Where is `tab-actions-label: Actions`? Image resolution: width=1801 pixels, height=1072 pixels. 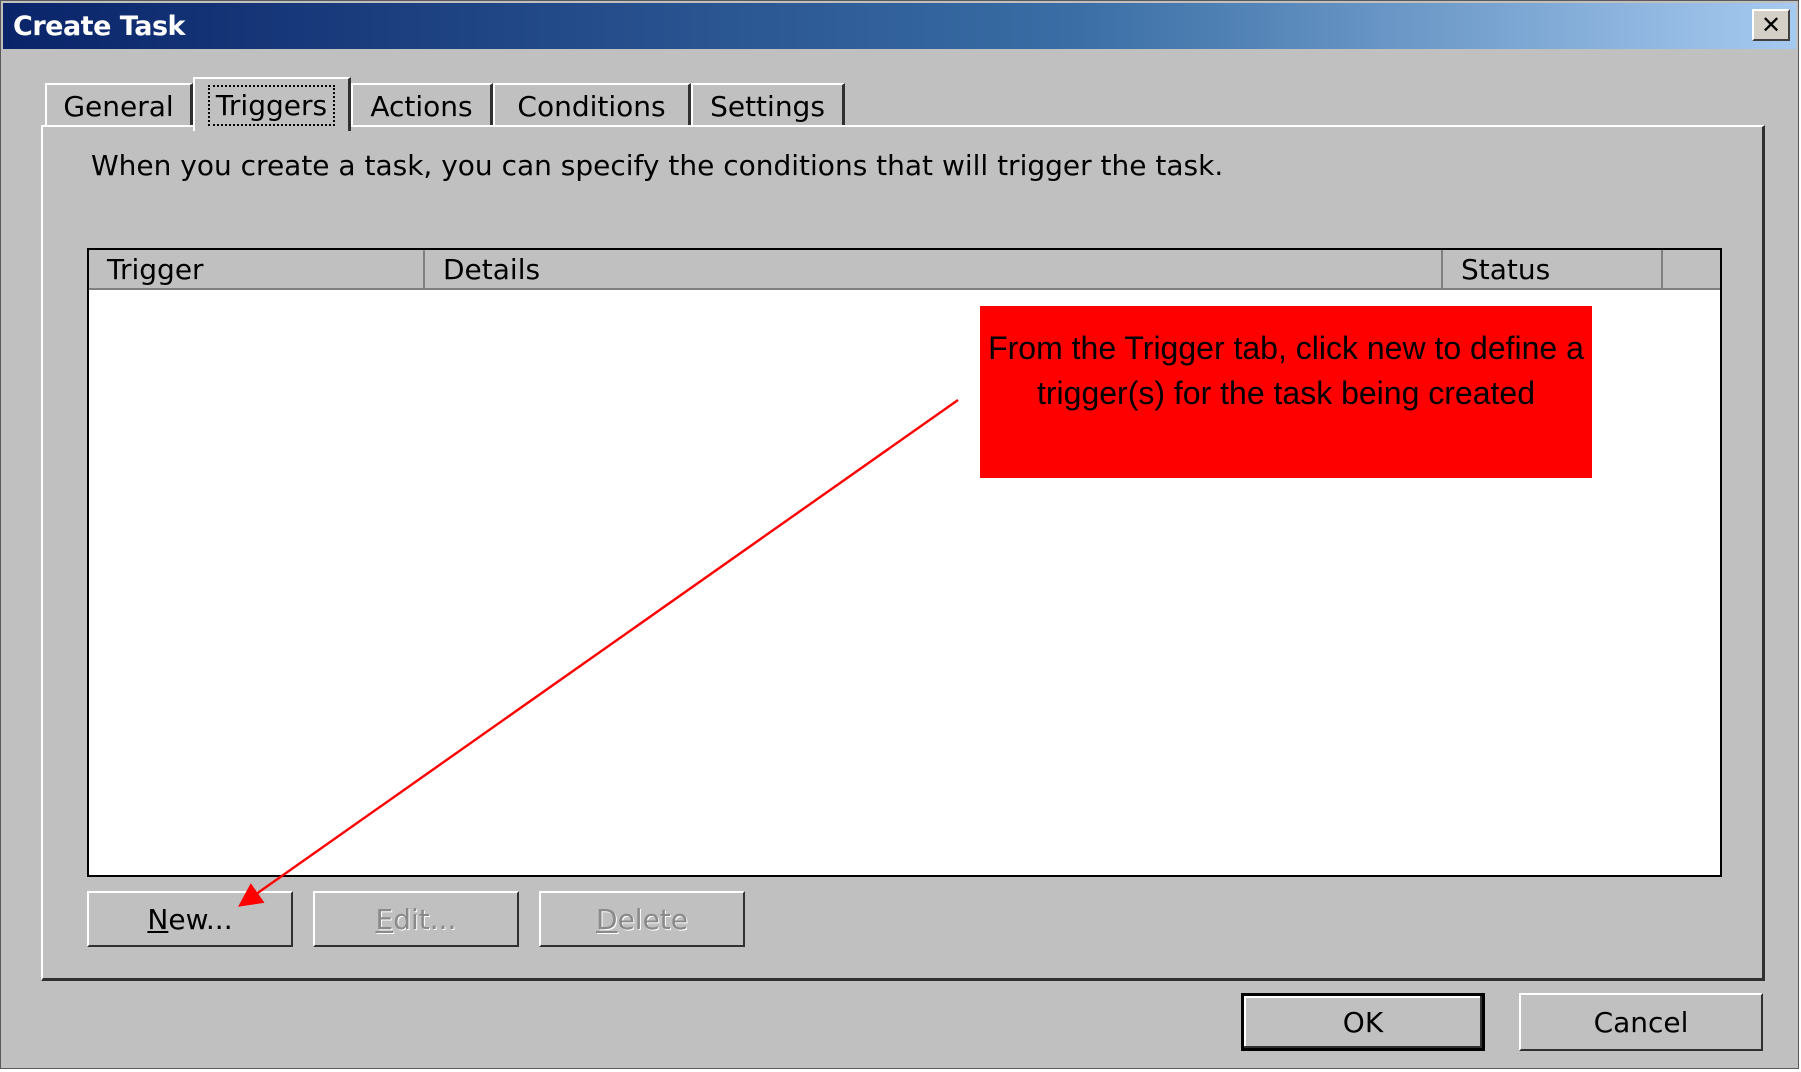 tab-actions-label: Actions is located at coordinates (421, 106).